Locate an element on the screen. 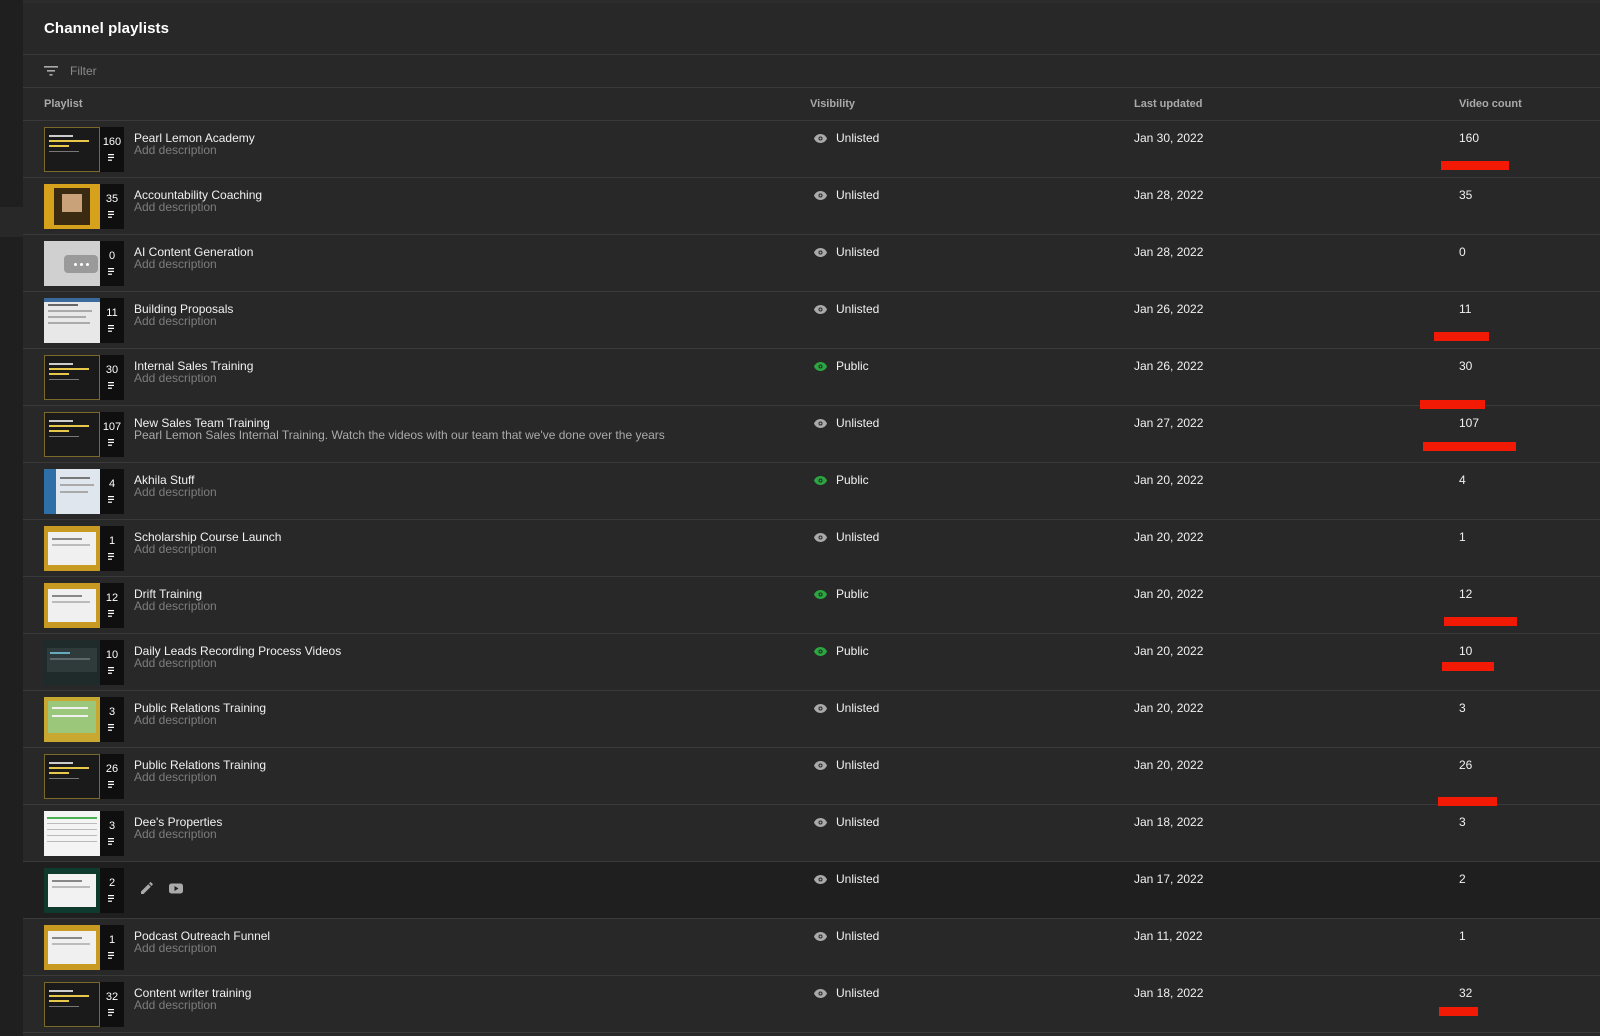 The width and height of the screenshot is (1600, 1036). column-header-last-updated: Last updated is located at coordinates (1168, 104).